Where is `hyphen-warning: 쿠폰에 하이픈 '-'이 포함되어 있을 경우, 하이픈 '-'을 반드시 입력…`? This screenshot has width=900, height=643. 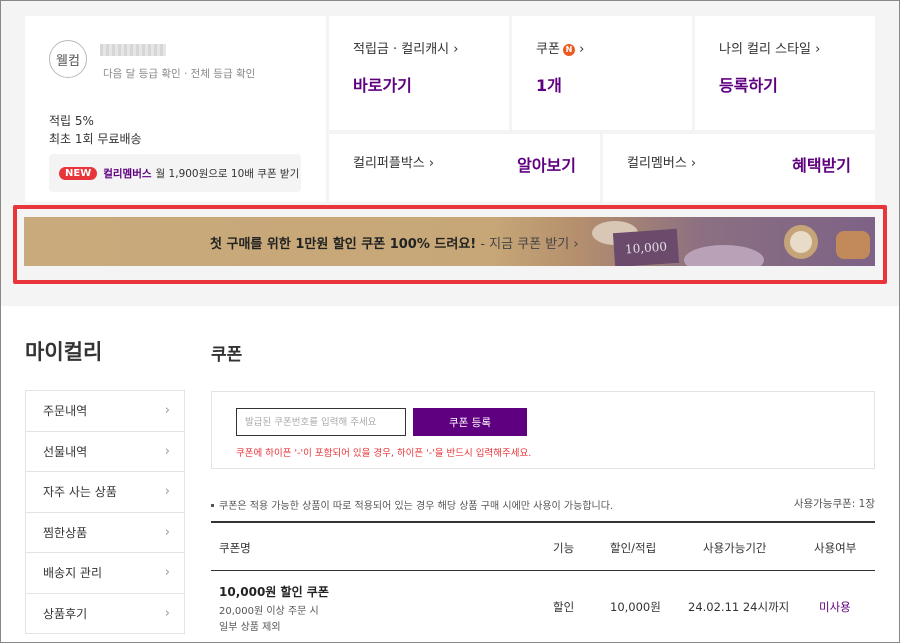 hyphen-warning: 쿠폰에 하이픈 '-'이 포함되어 있을 경우, 하이픈 '-'을 반드시 입력… is located at coordinates (384, 453).